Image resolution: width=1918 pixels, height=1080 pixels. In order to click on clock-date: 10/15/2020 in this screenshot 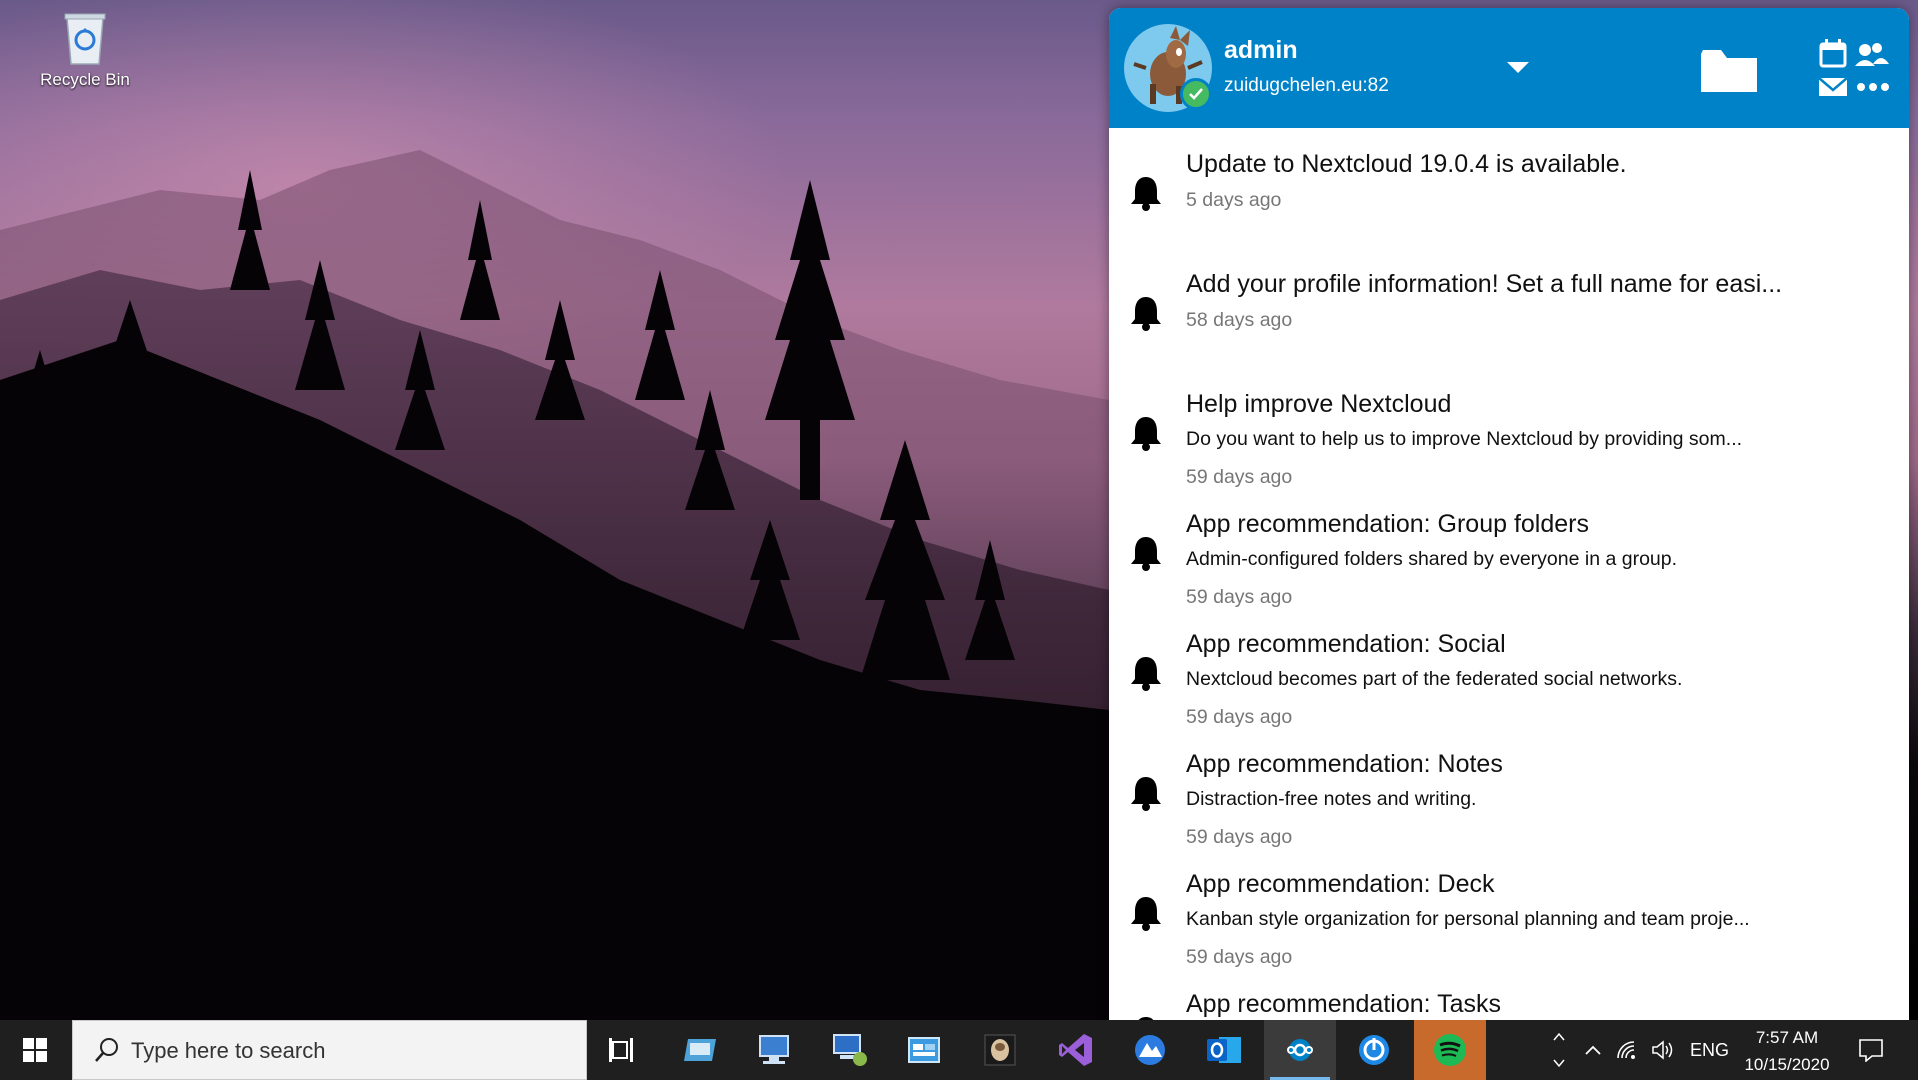, I will do `click(1787, 1064)`.